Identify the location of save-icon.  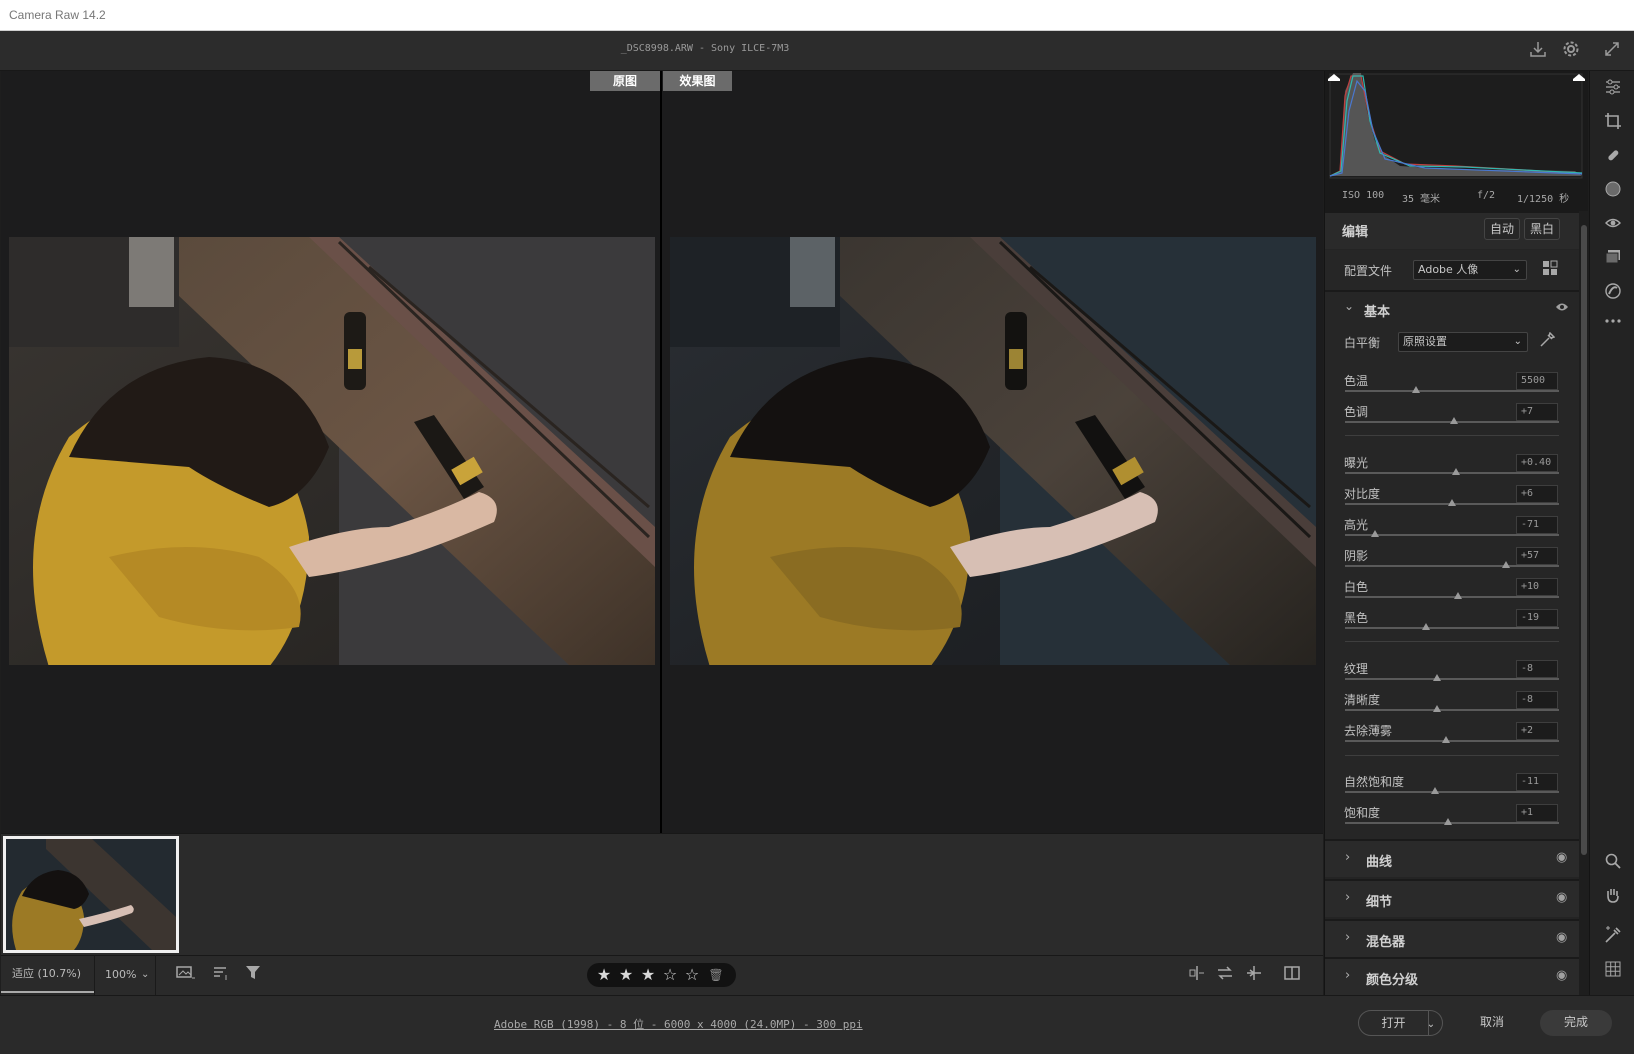
(1538, 51).